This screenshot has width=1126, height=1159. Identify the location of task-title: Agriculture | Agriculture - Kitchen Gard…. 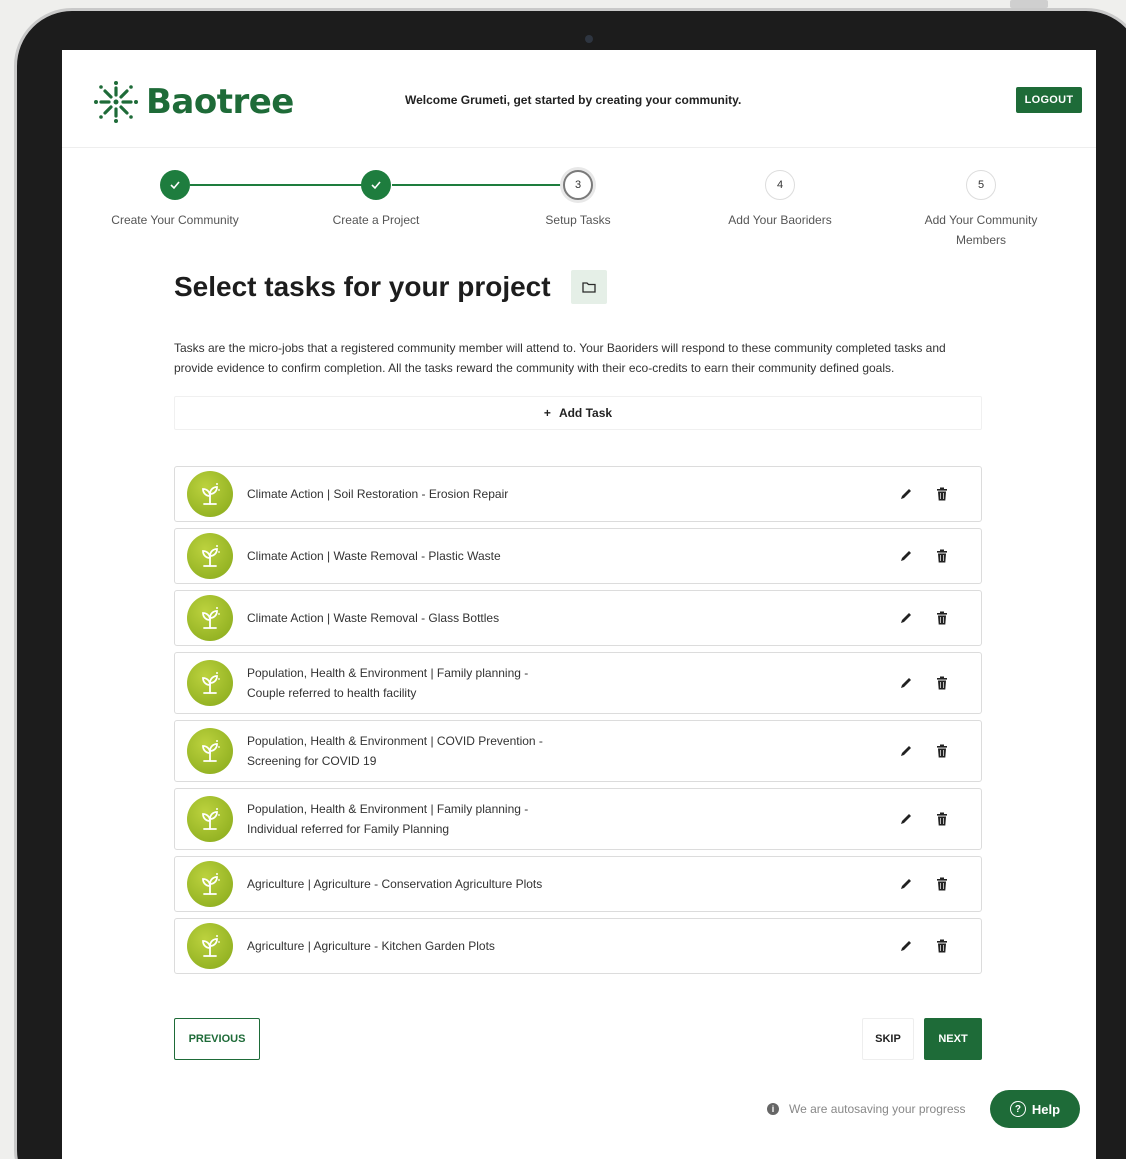
(573, 946).